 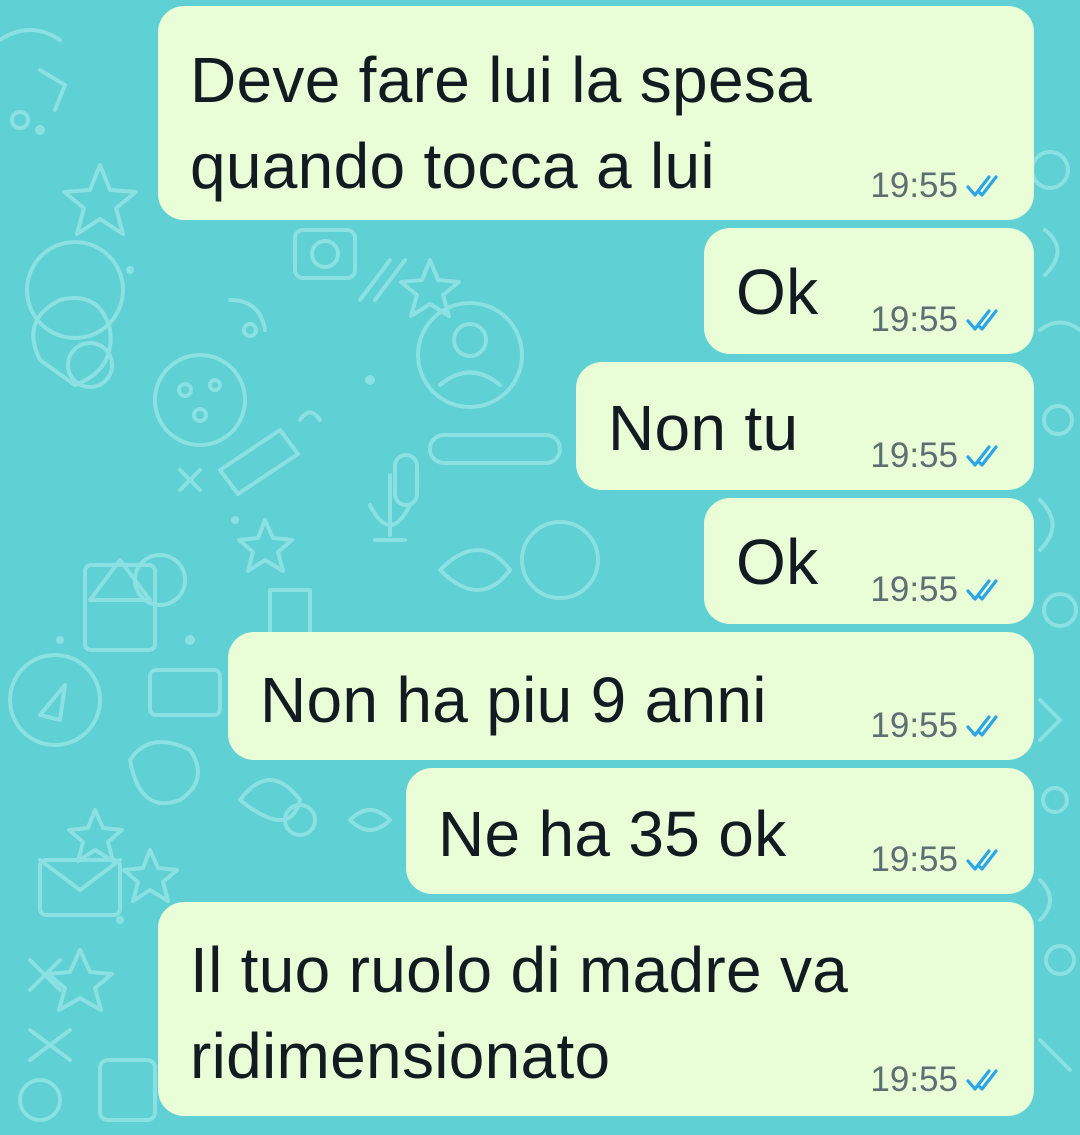 I want to click on message-text-line: Non ha piu 9 anni, so click(x=513, y=700).